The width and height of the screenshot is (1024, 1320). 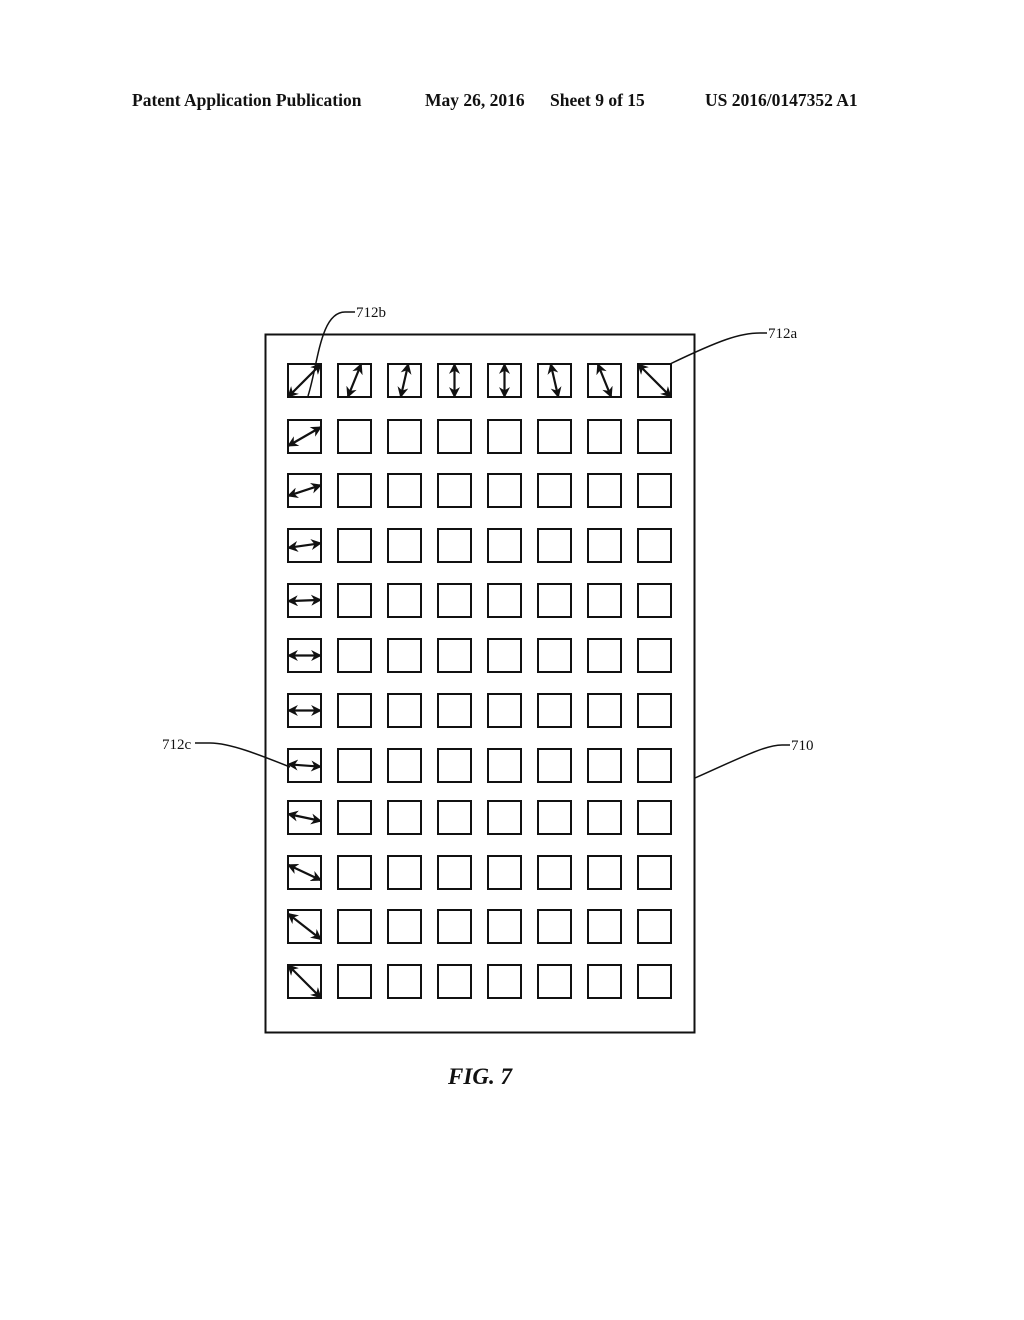 I want to click on label-712c: 712c, so click(x=177, y=745).